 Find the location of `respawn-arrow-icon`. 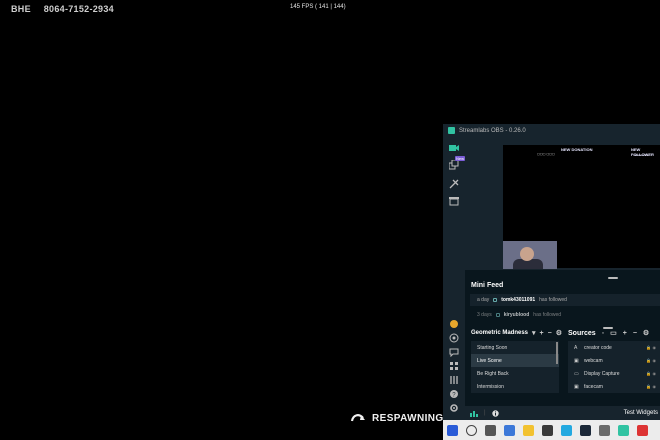

respawn-arrow-icon is located at coordinates (357, 418).